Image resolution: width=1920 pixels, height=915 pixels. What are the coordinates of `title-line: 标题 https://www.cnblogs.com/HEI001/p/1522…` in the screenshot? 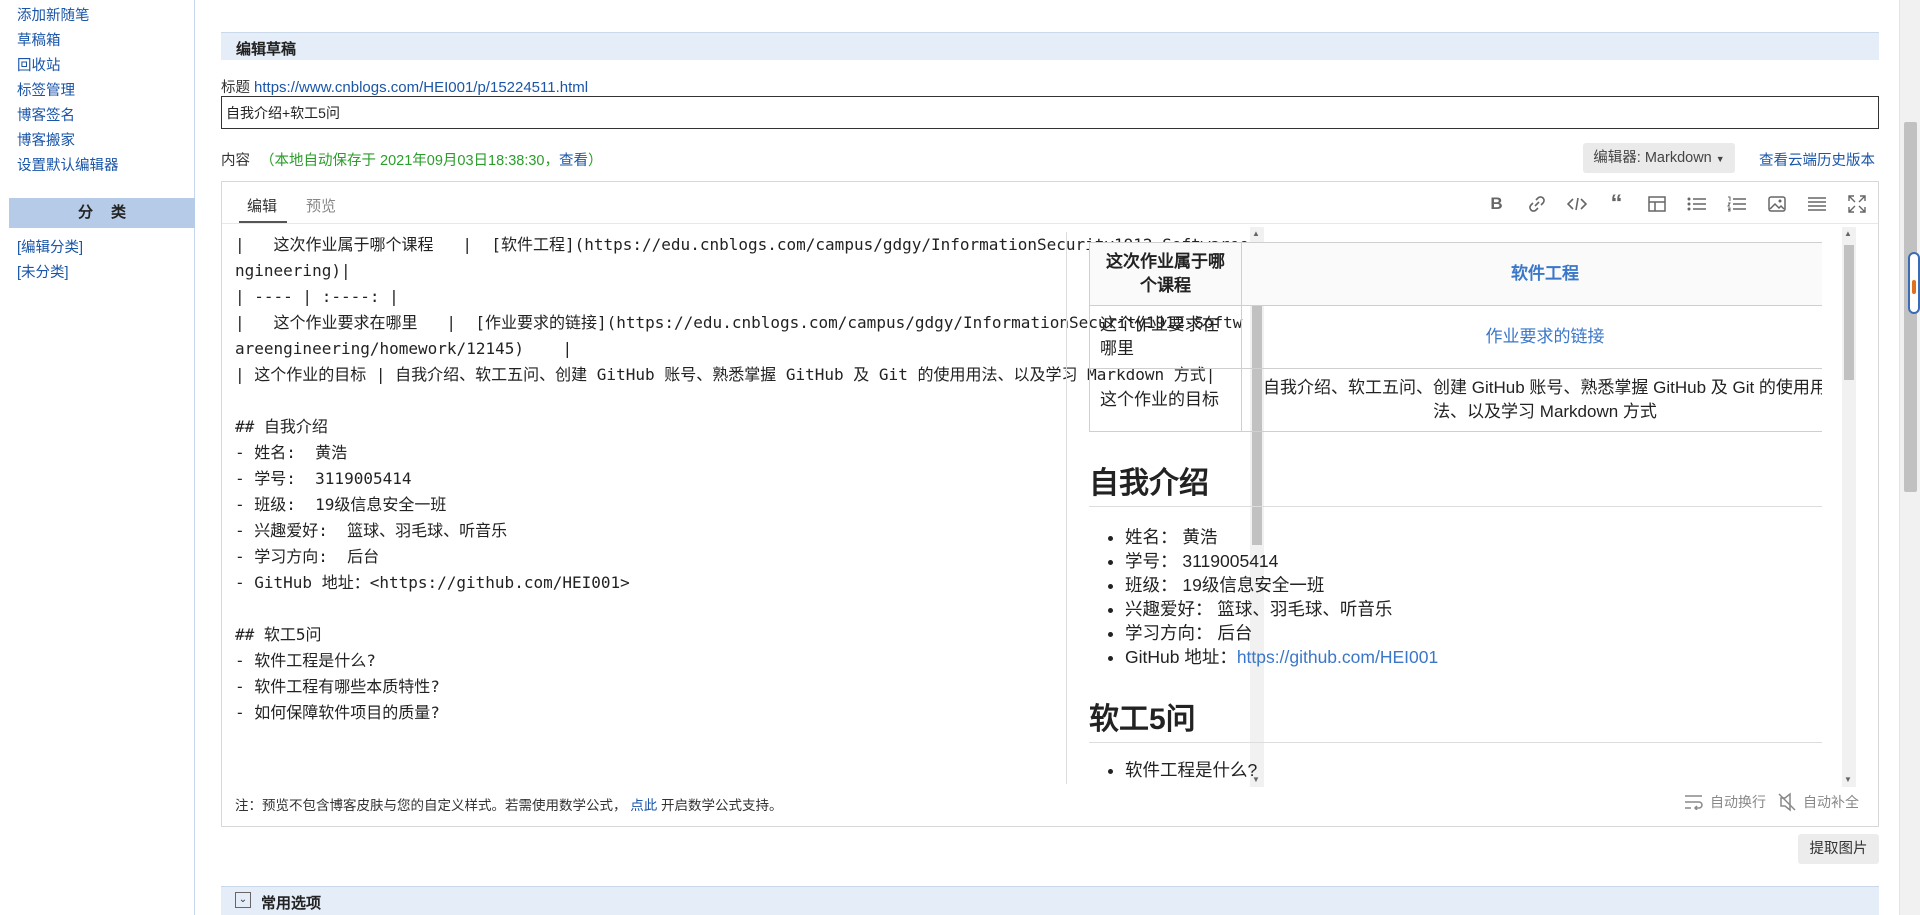 It's located at (404, 86).